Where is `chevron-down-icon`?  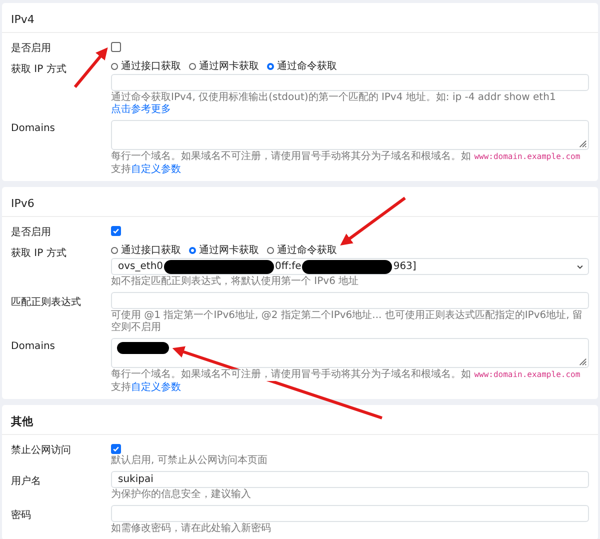 chevron-down-icon is located at coordinates (580, 267).